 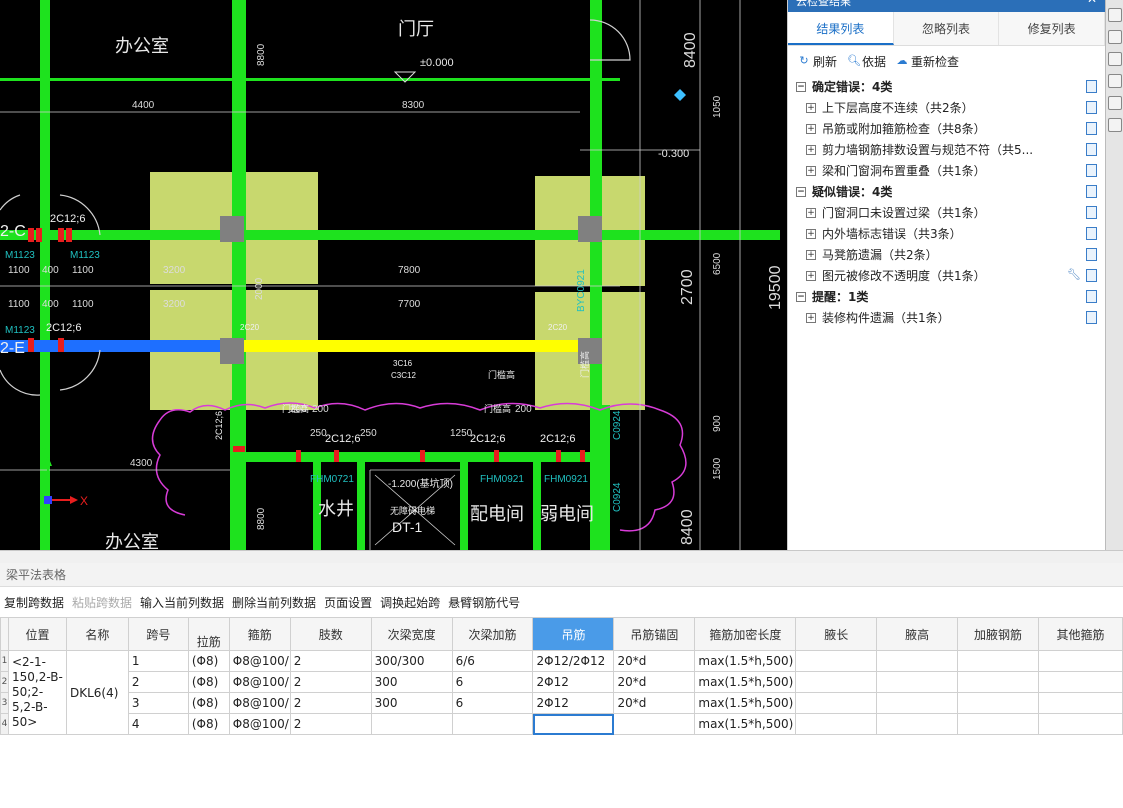 What do you see at coordinates (917, 634) in the screenshot?
I see `col-header: 腋高` at bounding box center [917, 634].